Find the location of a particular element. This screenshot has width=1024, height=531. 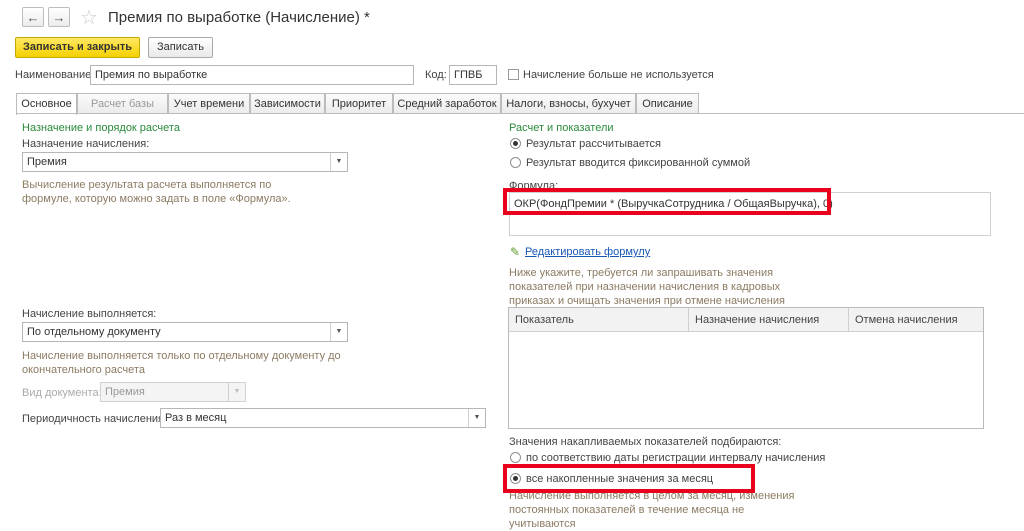

tab-base-calc: Расчет базы is located at coordinates (122, 103).